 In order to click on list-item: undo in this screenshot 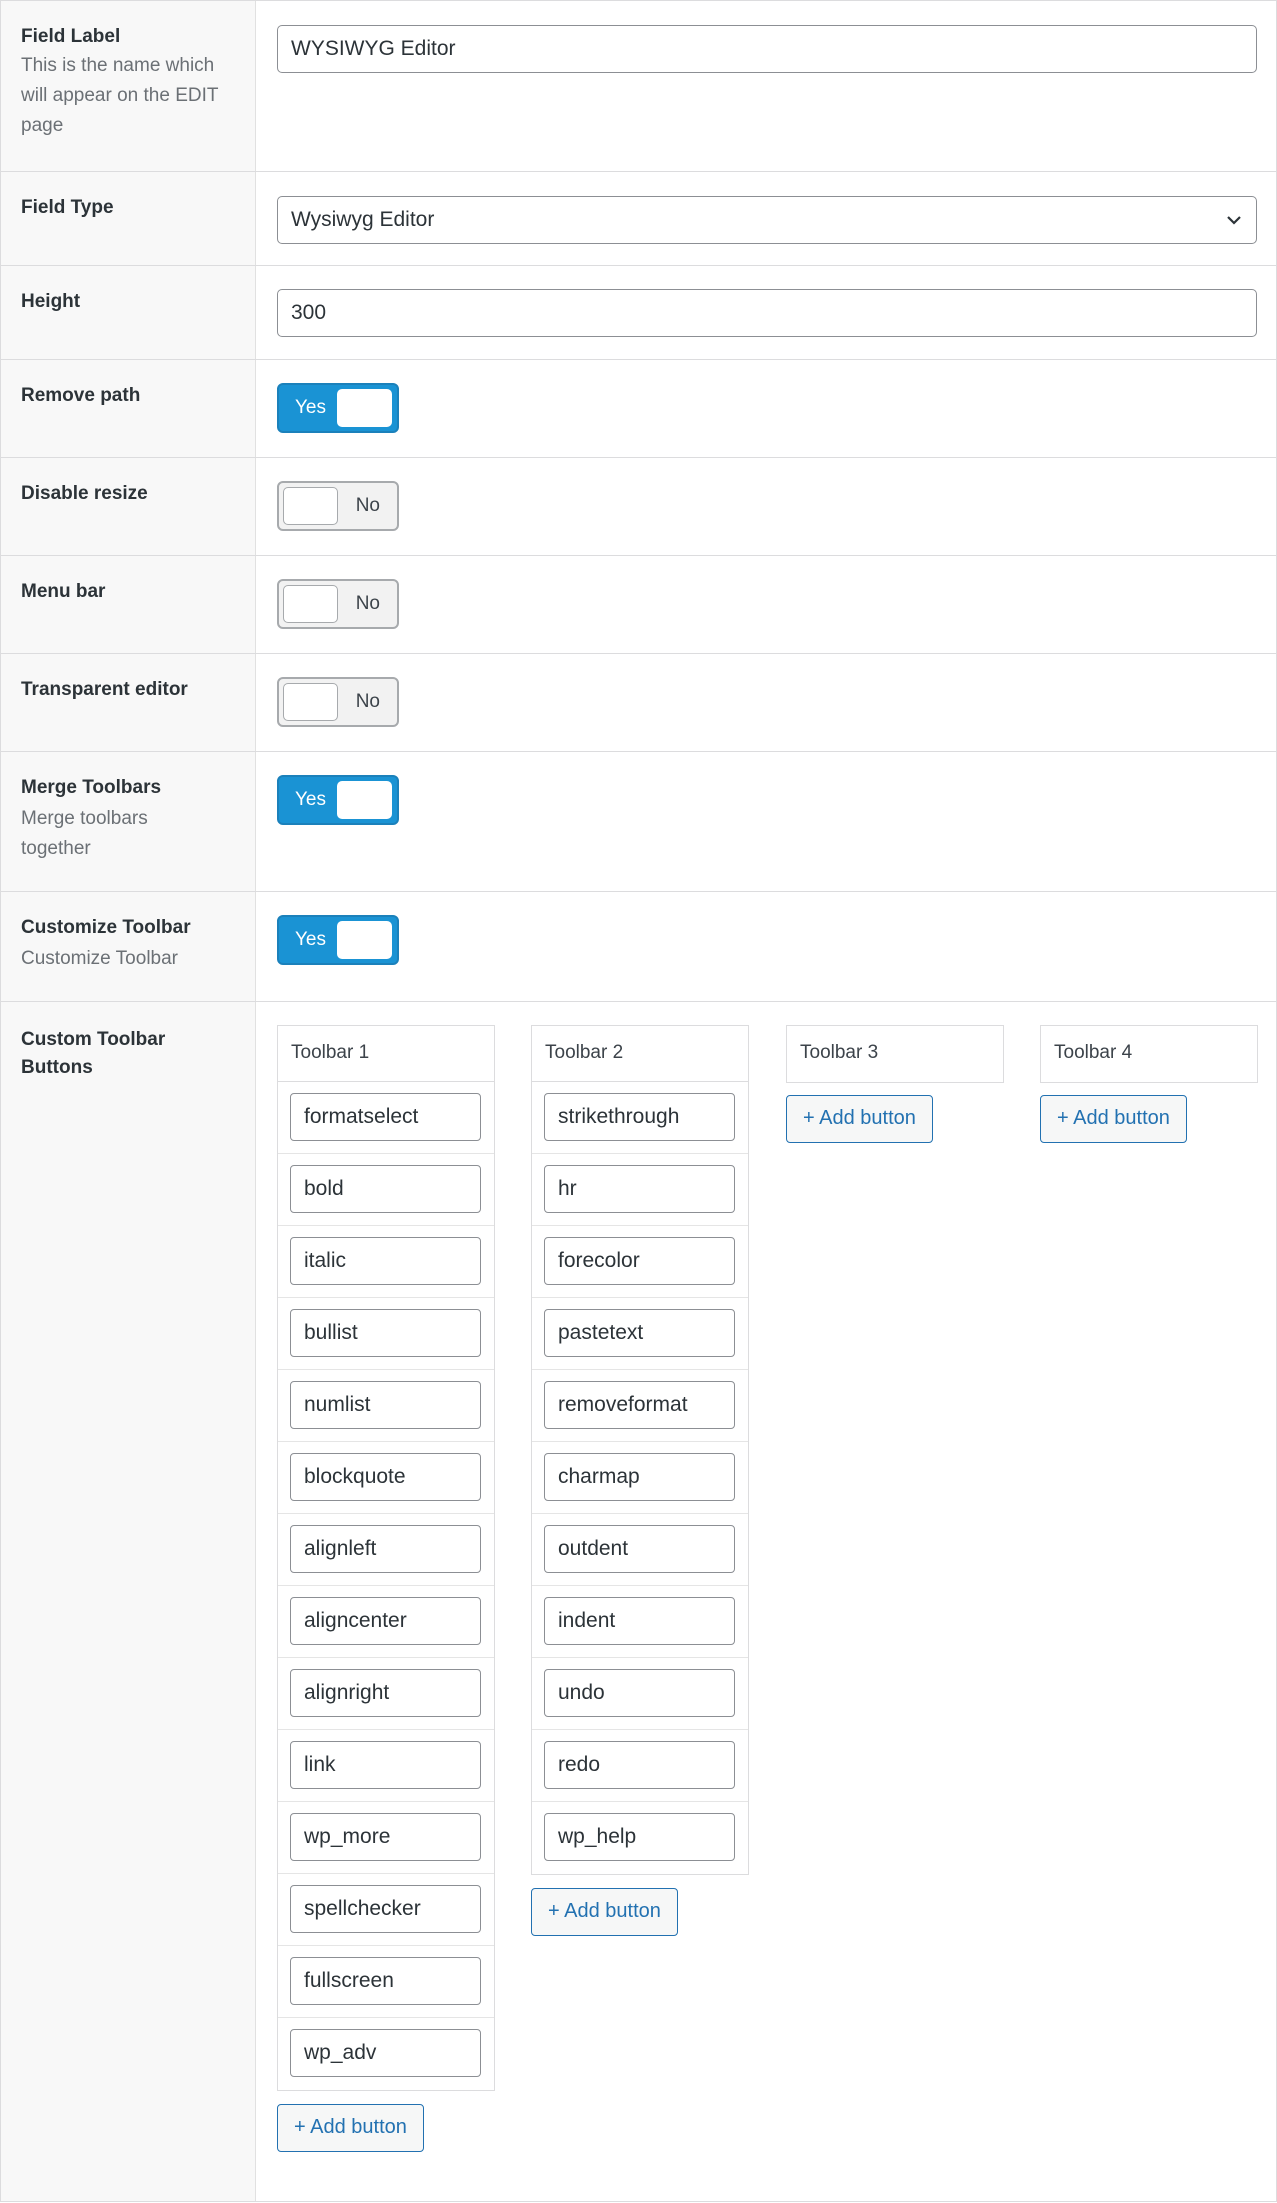, I will do `click(640, 1694)`.